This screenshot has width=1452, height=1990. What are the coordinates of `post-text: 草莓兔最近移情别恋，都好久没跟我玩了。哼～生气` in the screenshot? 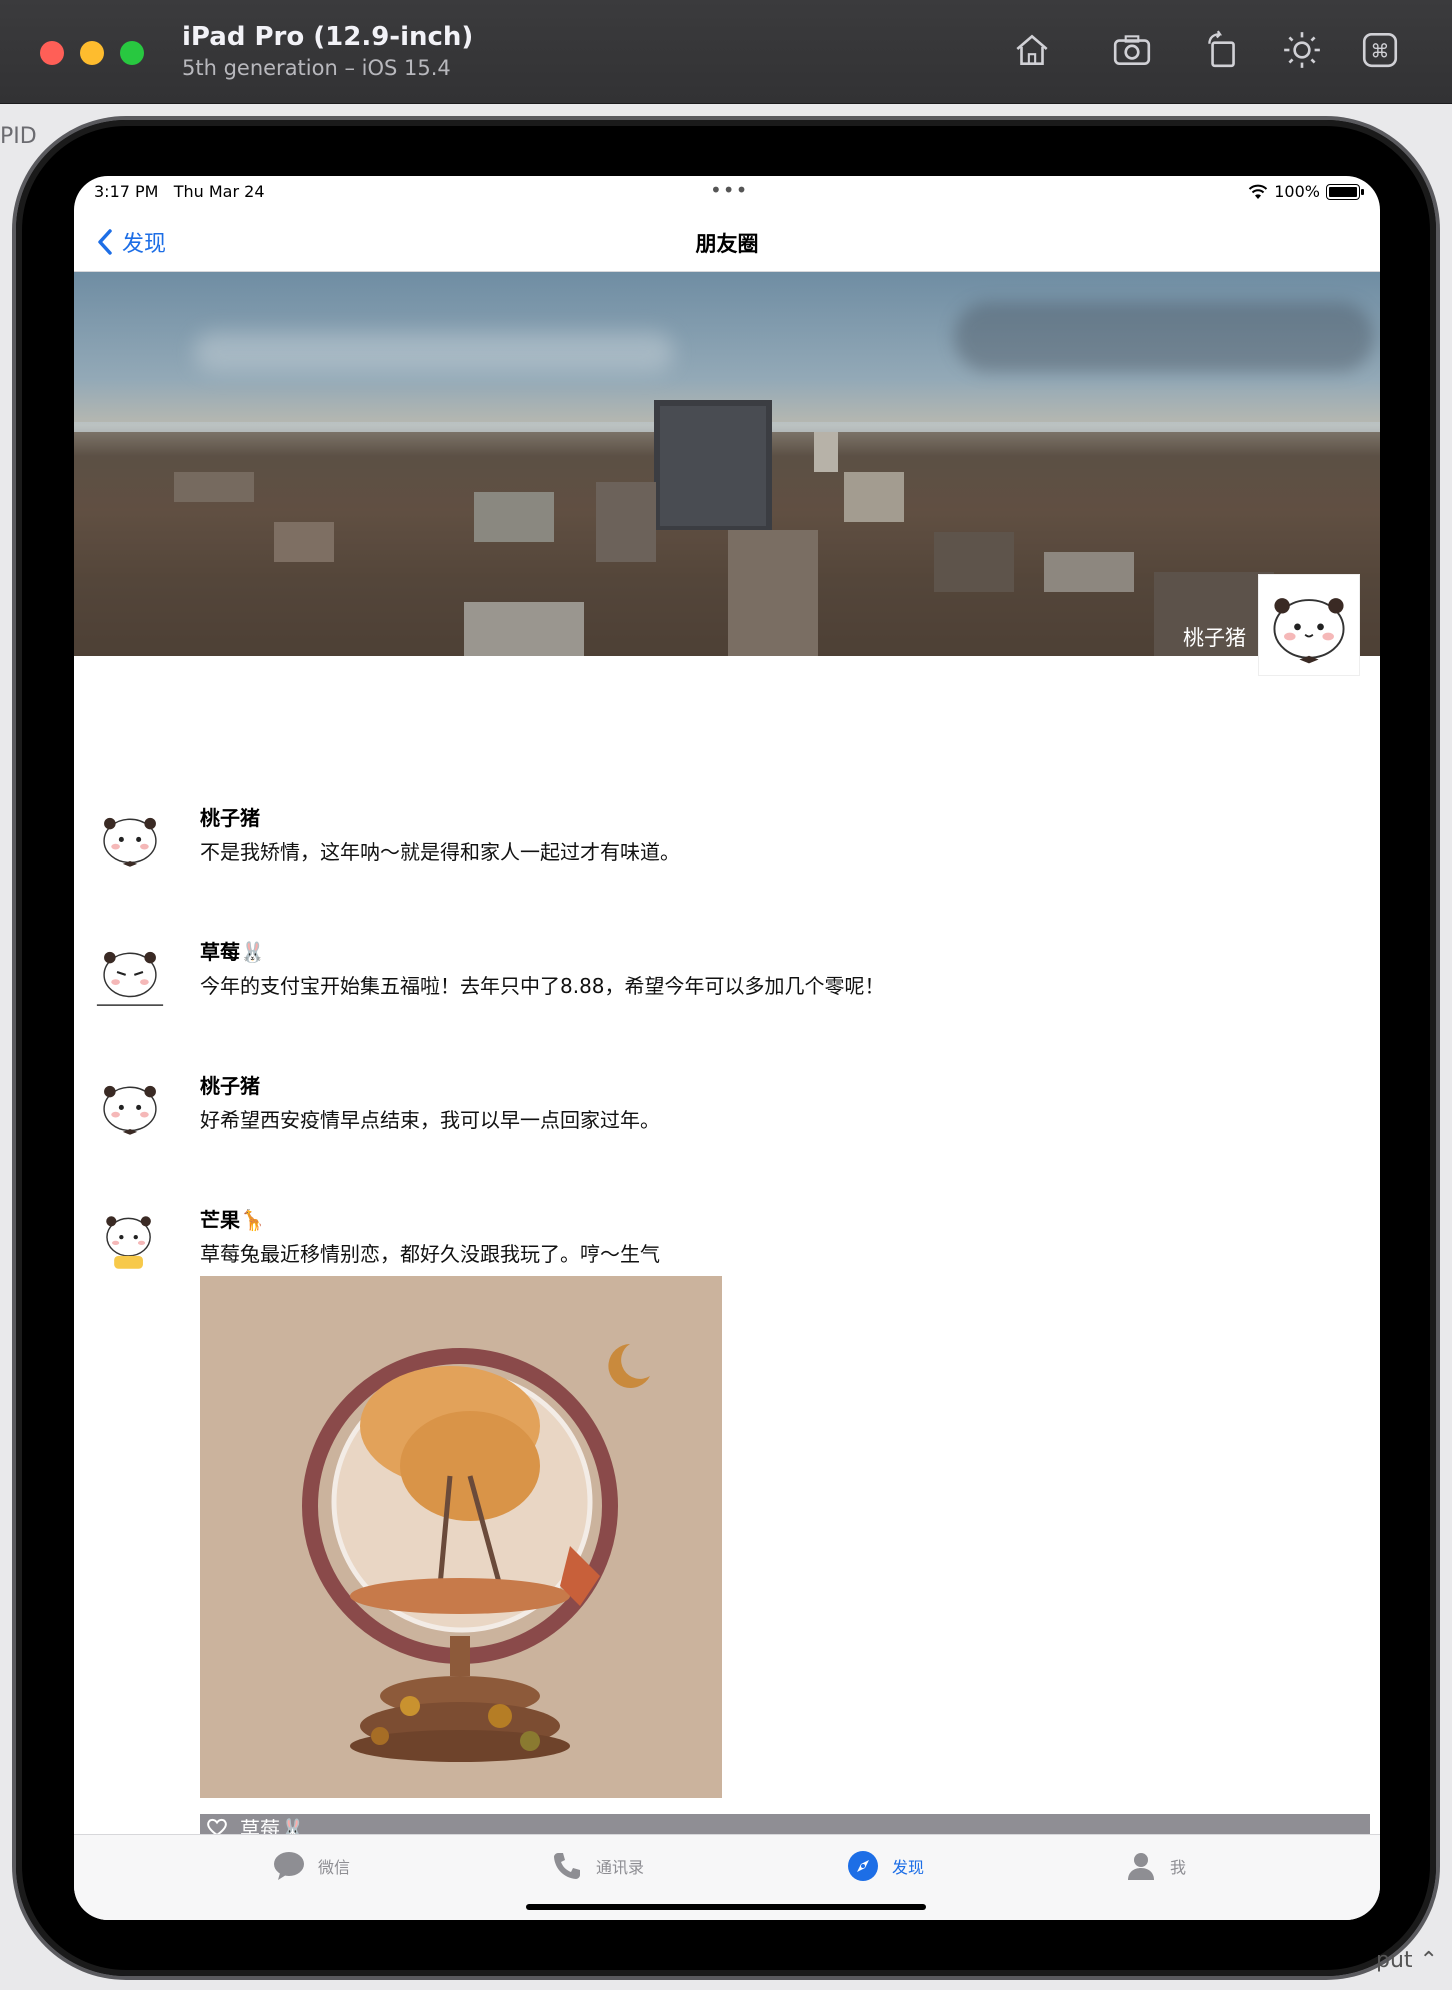 It's located at (430, 1254).